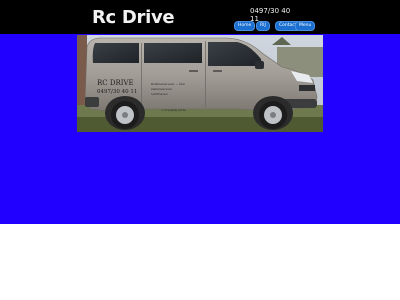 The width and height of the screenshot is (400, 300). Describe the element at coordinates (162, 89) in the screenshot. I see `van-service-line-2: ziekenvervoer` at that location.